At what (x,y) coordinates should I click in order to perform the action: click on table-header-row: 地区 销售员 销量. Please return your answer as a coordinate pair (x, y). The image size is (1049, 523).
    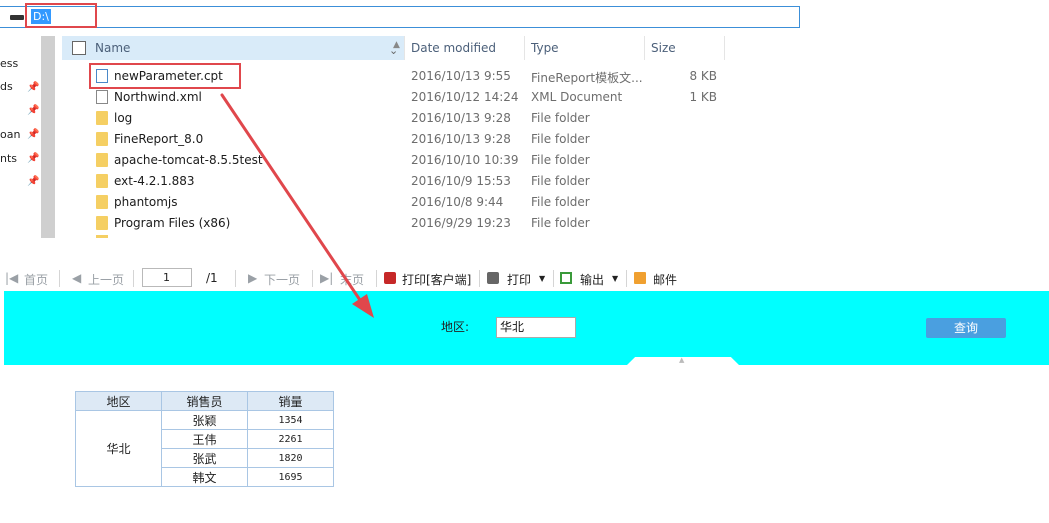
    Looking at the image, I should click on (204, 401).